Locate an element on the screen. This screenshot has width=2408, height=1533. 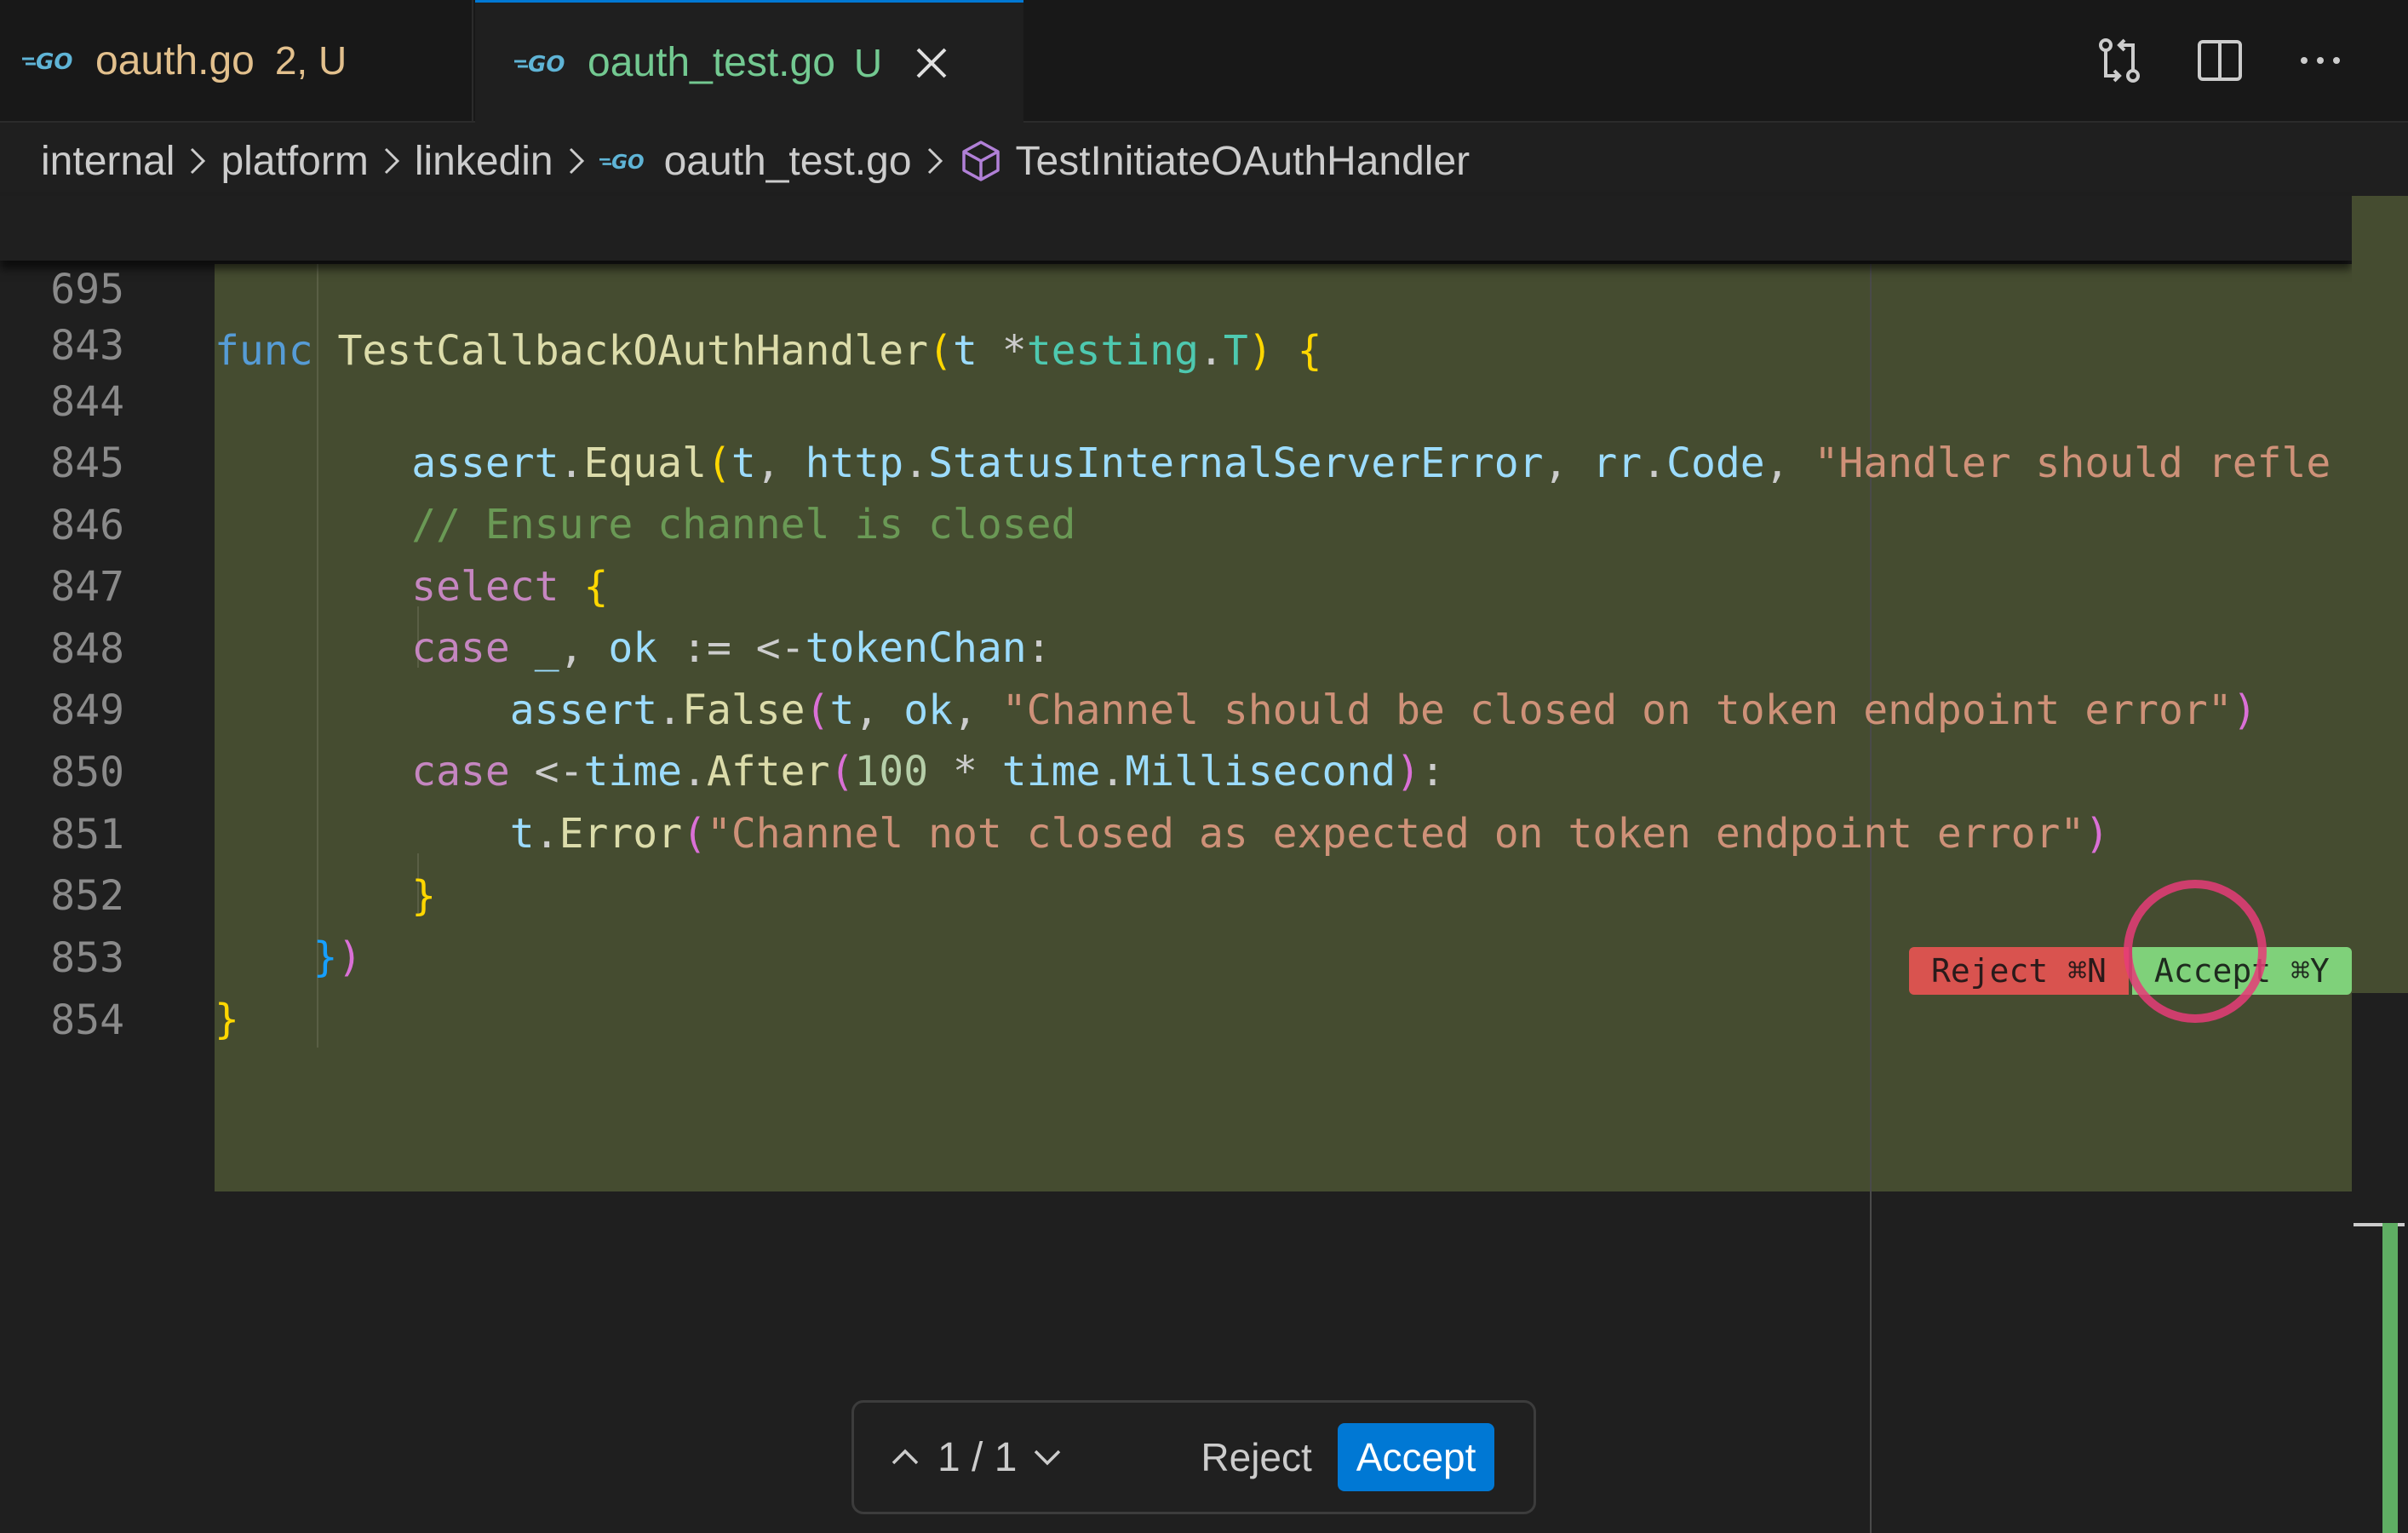
code-line: 851 } is located at coordinates (218, 831).